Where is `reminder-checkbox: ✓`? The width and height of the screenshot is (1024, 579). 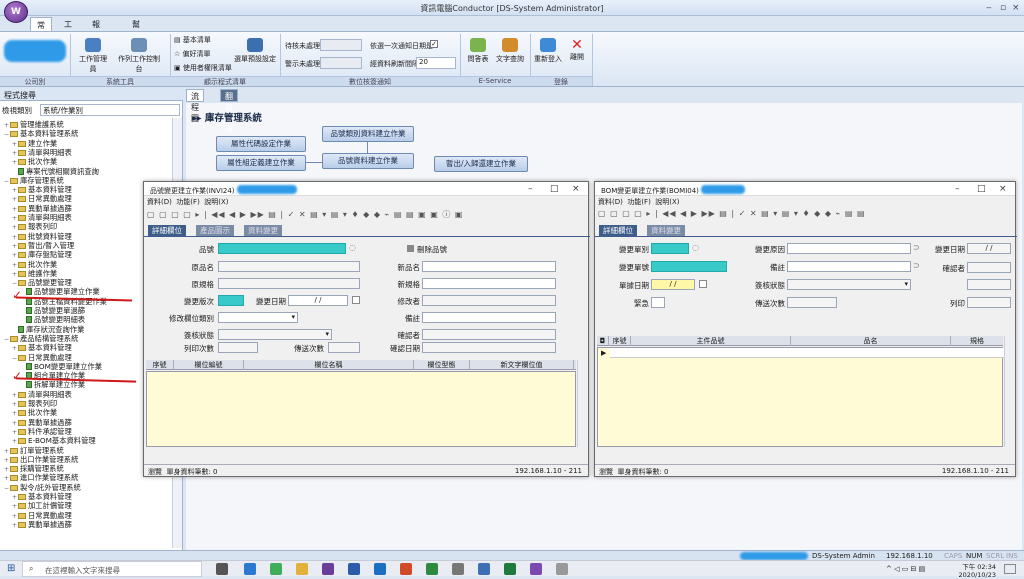 reminder-checkbox: ✓ is located at coordinates (434, 44).